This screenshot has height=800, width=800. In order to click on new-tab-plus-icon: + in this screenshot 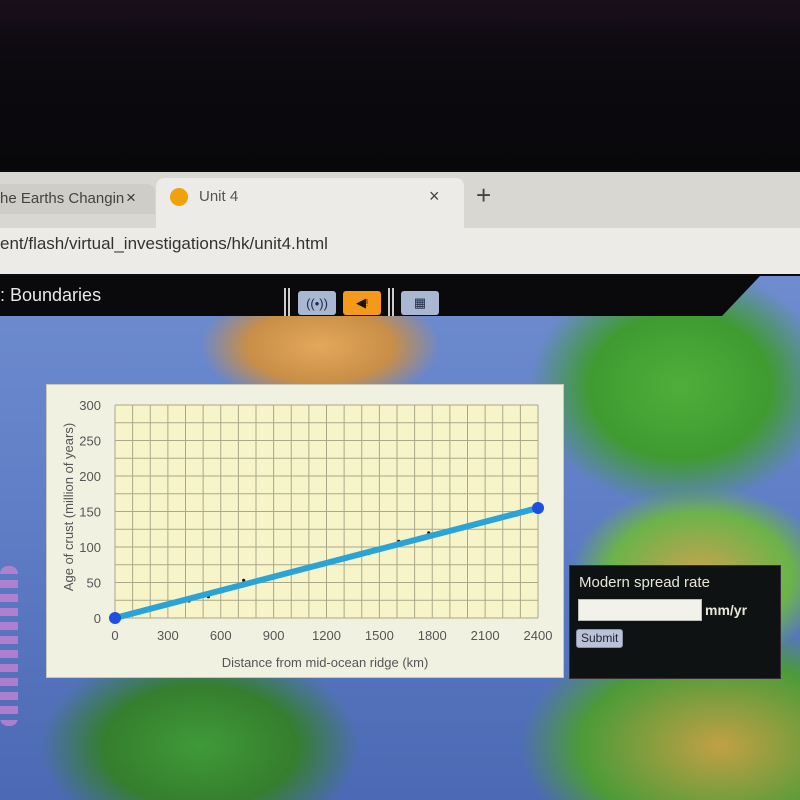, I will do `click(483, 195)`.